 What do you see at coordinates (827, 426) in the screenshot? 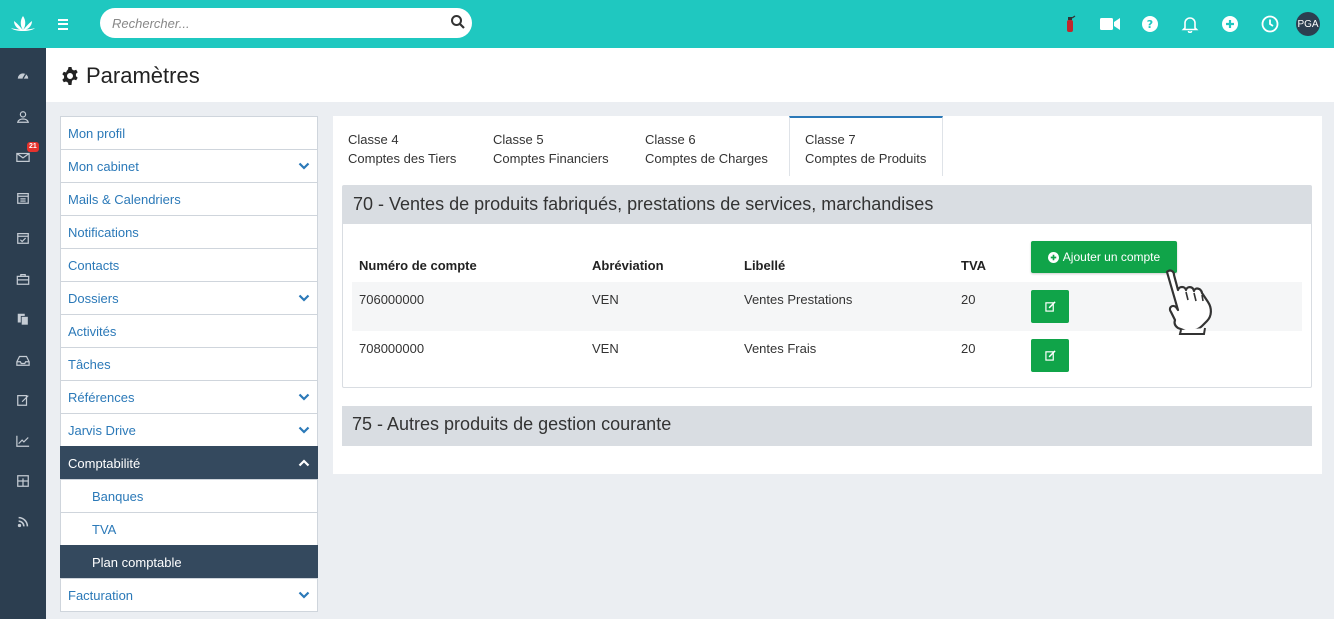
I see `account-section-75: 75 - Autres produits de gestion courante` at bounding box center [827, 426].